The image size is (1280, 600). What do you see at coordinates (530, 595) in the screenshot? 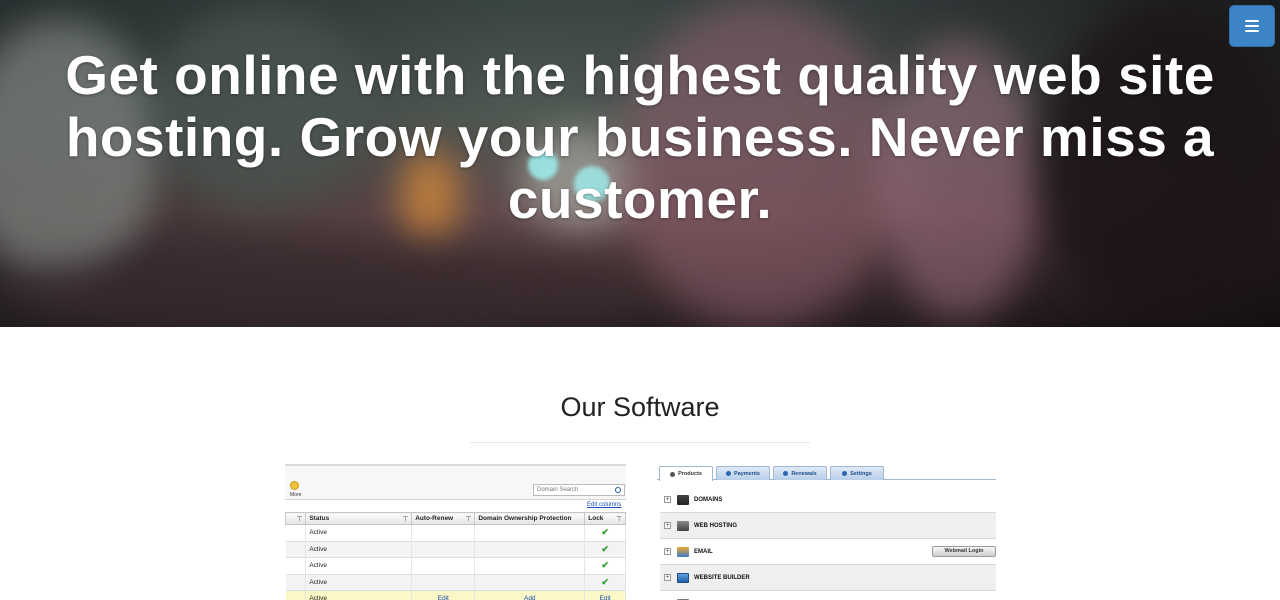
I see `protection-add-link: Add` at bounding box center [530, 595].